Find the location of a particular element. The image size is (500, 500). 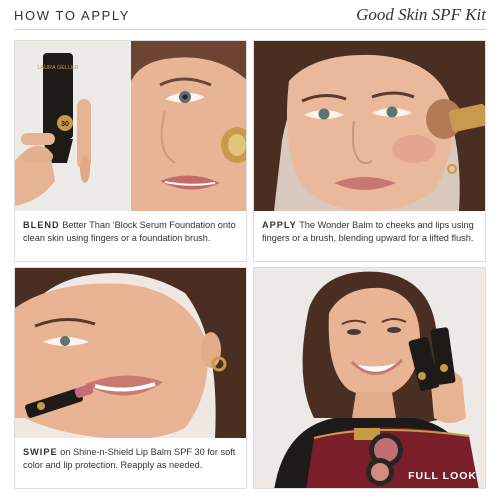

header-divider is located at coordinates (250, 29).